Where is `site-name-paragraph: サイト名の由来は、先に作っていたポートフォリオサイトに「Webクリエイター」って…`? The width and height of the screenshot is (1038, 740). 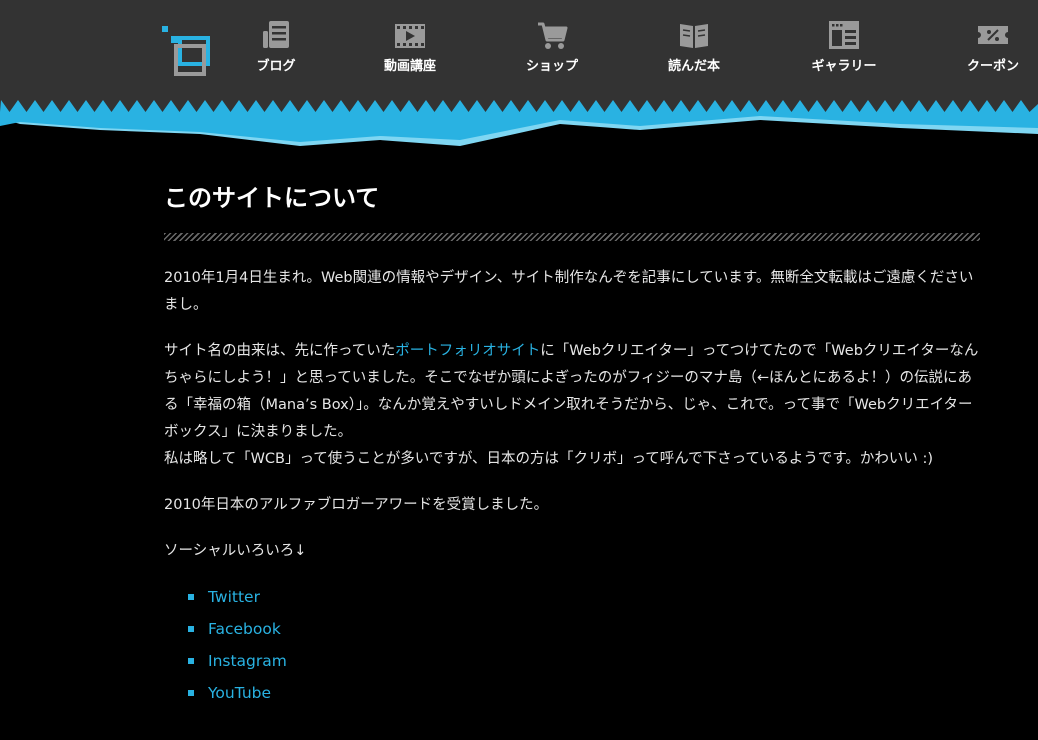
site-name-paragraph: サイト名の由来は、先に作っていたポートフォリオサイトに「Webクリエイター」って… is located at coordinates (572, 392).